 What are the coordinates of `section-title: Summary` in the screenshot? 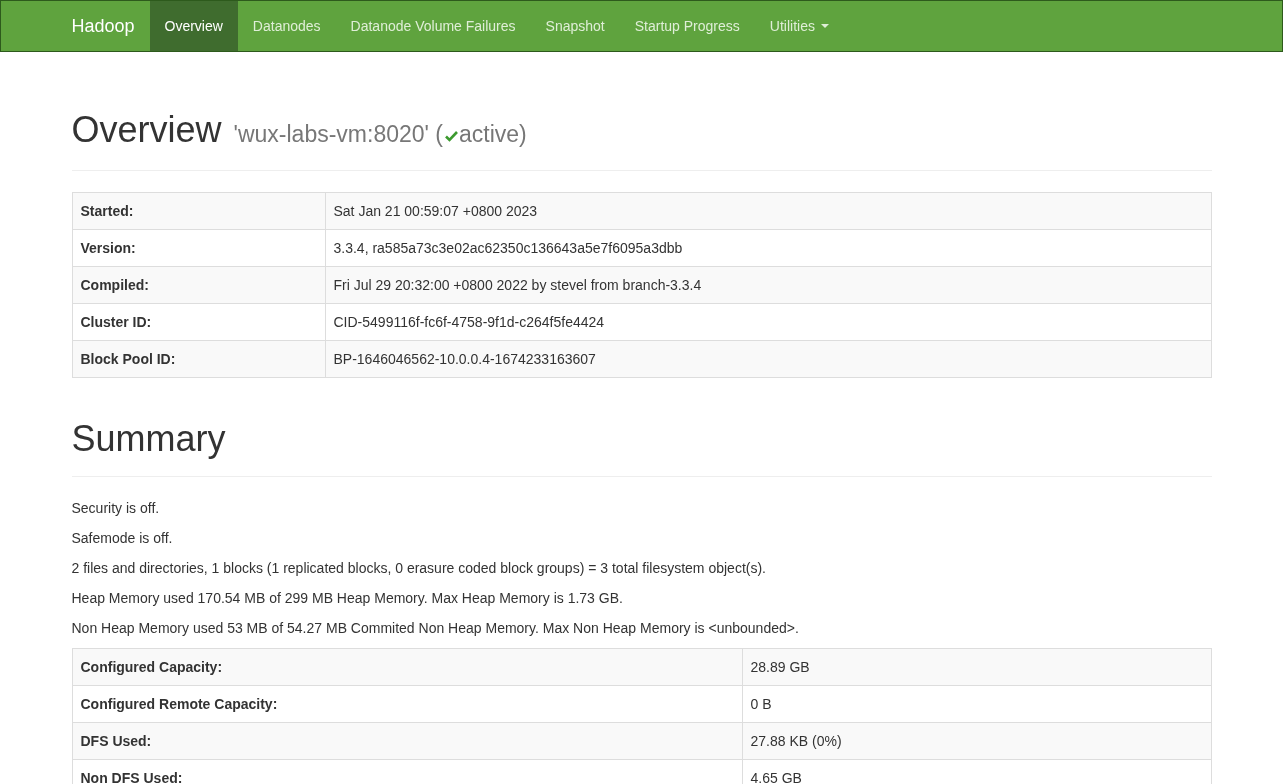 It's located at (148, 439).